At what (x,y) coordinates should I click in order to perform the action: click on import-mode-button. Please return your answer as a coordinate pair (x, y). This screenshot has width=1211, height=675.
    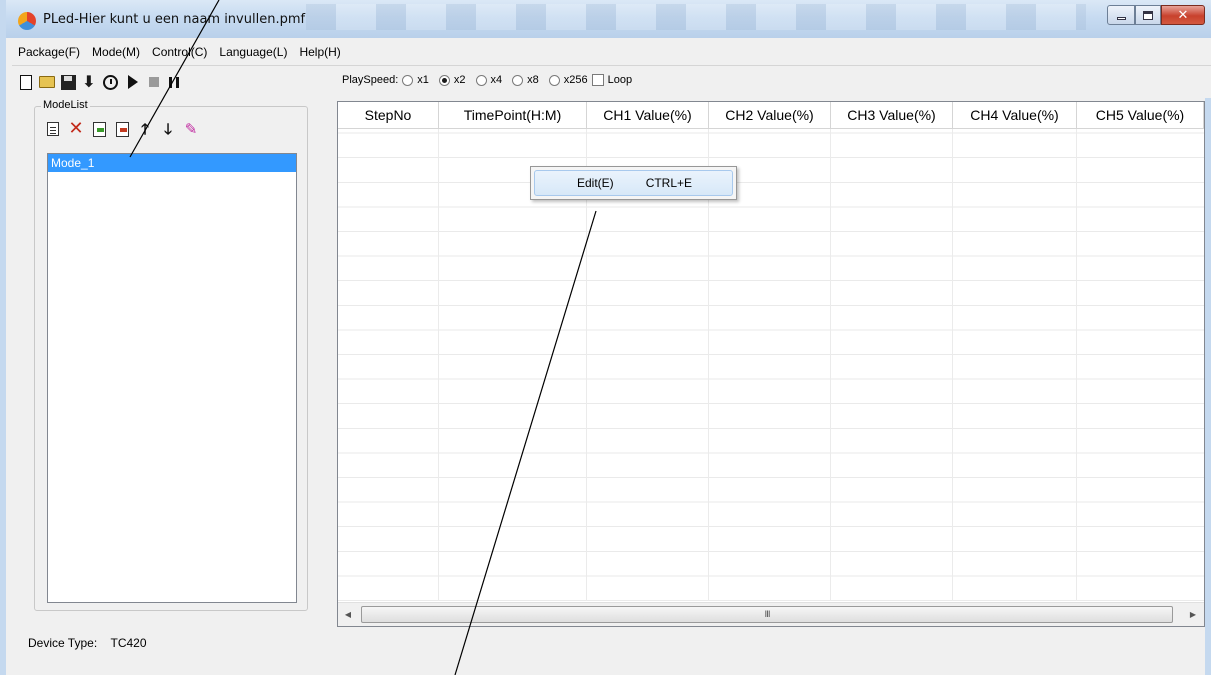
    Looking at the image, I should click on (99, 129).